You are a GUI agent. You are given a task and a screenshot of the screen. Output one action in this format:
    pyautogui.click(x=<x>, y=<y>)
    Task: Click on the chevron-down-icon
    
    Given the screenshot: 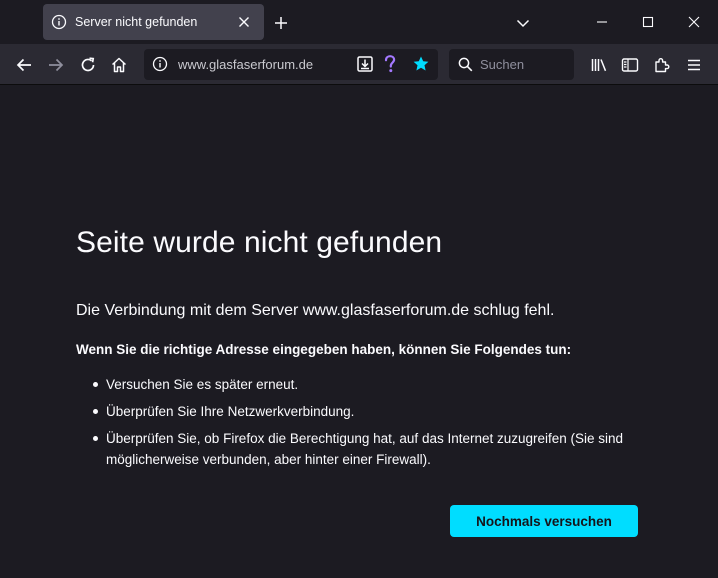 What is the action you would take?
    pyautogui.click(x=523, y=23)
    